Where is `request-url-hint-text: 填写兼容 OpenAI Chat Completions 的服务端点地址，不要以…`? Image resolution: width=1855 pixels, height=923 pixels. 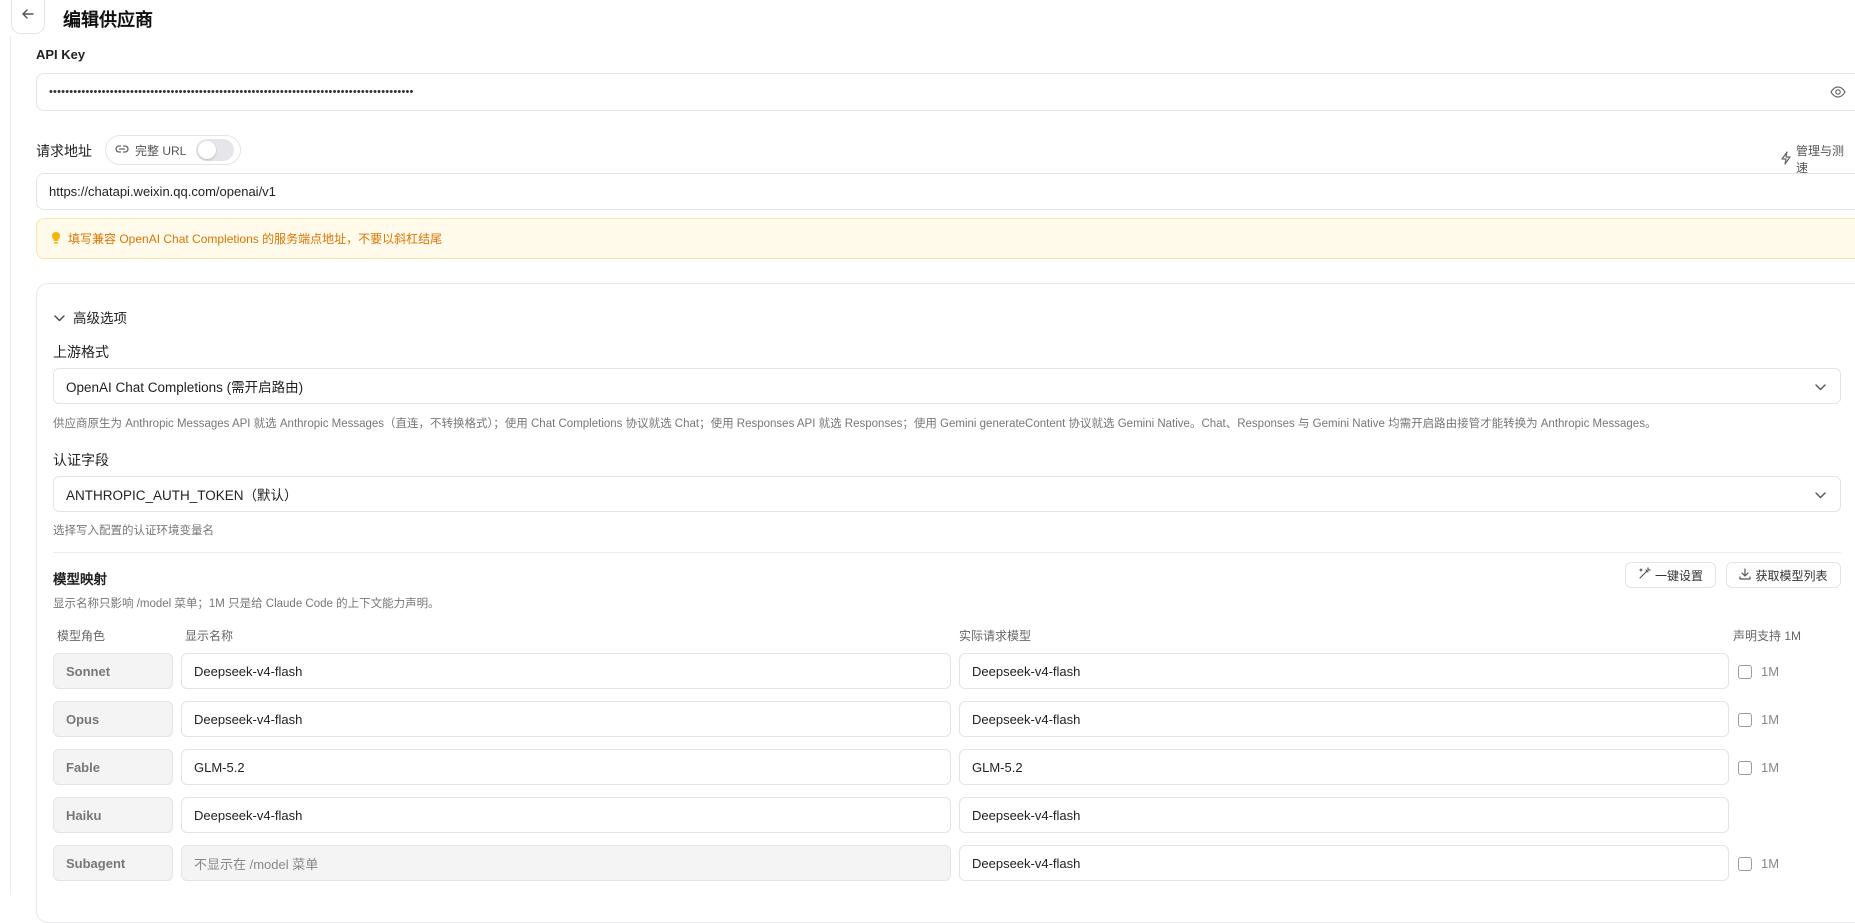
request-url-hint-text: 填写兼容 OpenAI Chat Completions 的服务端点地址，不要以… is located at coordinates (255, 239).